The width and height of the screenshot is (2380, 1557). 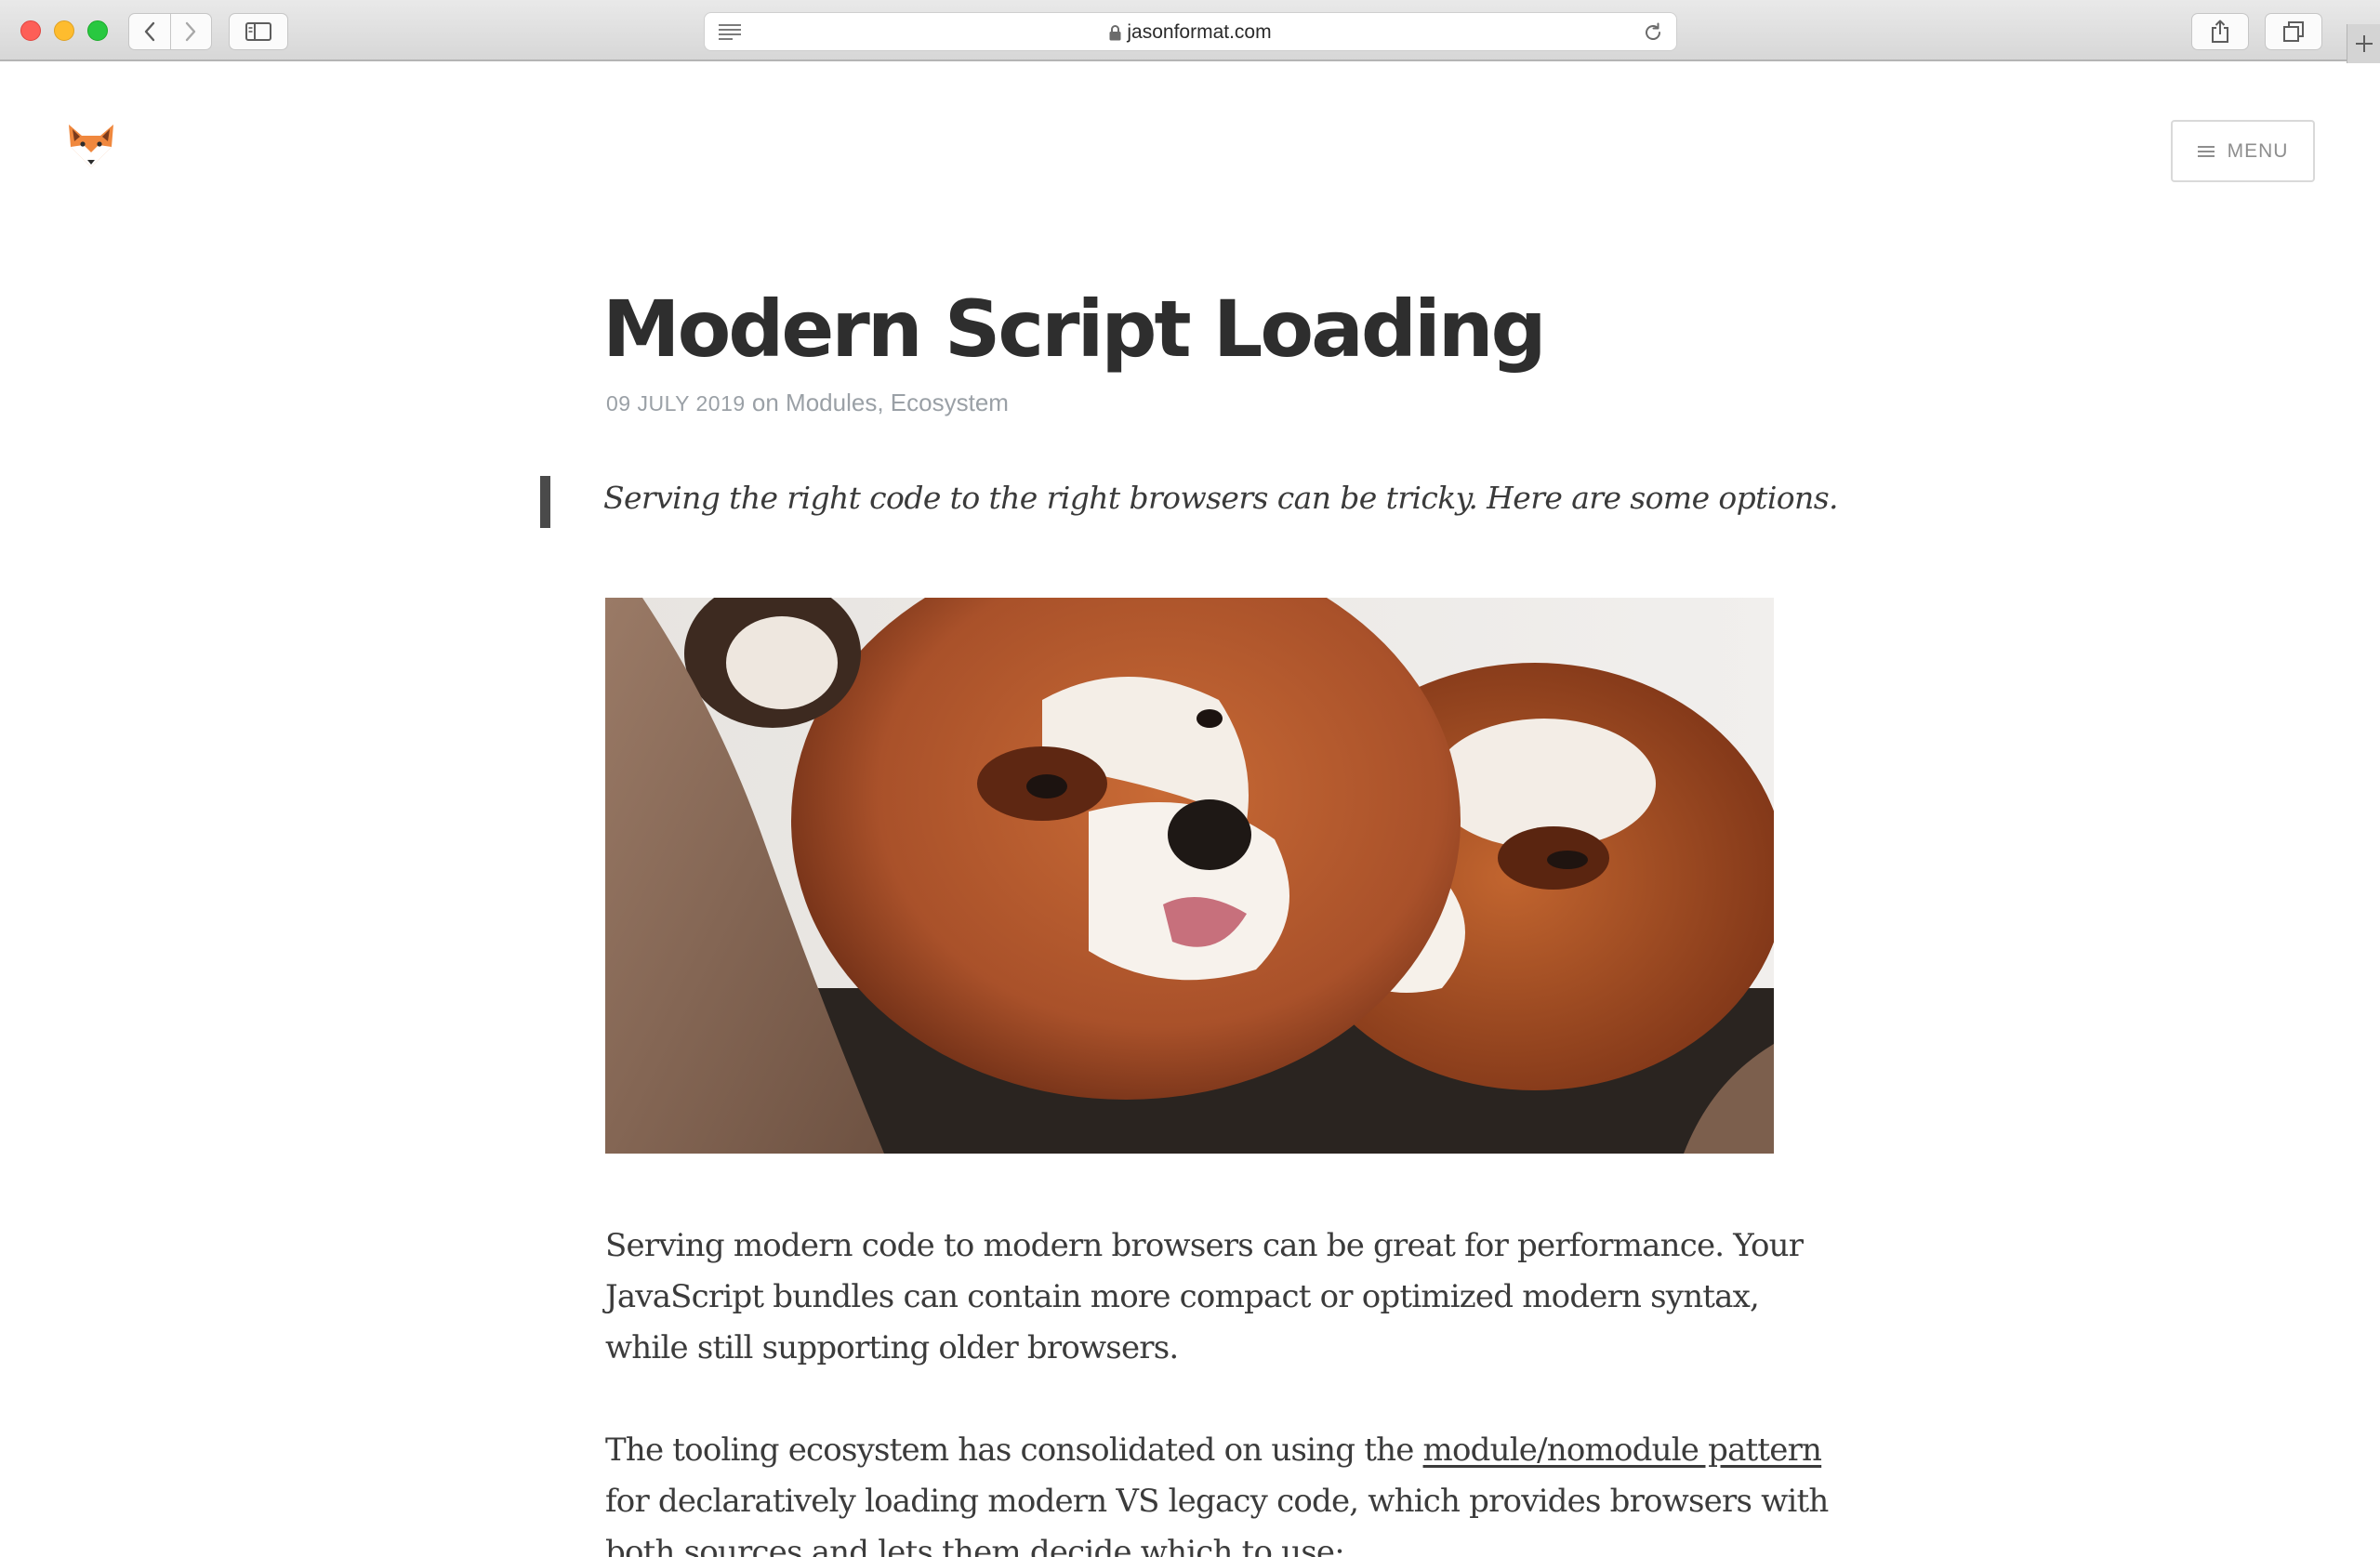 I want to click on post-meta: 09 JULY 2019 on Modules, Ecosystem, so click(x=807, y=403).